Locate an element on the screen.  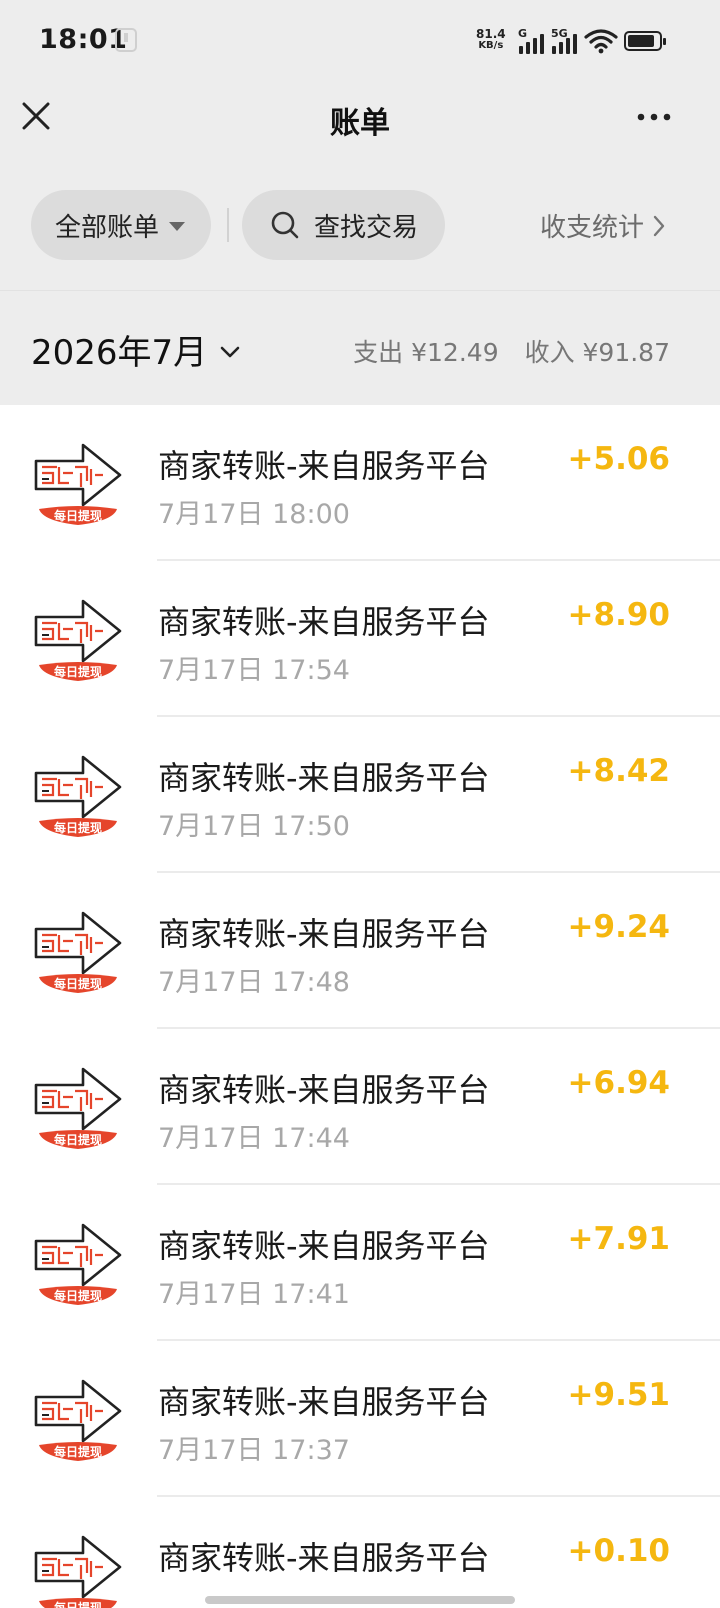
signal-icon-5g: 5G is located at coordinates (566, 40).